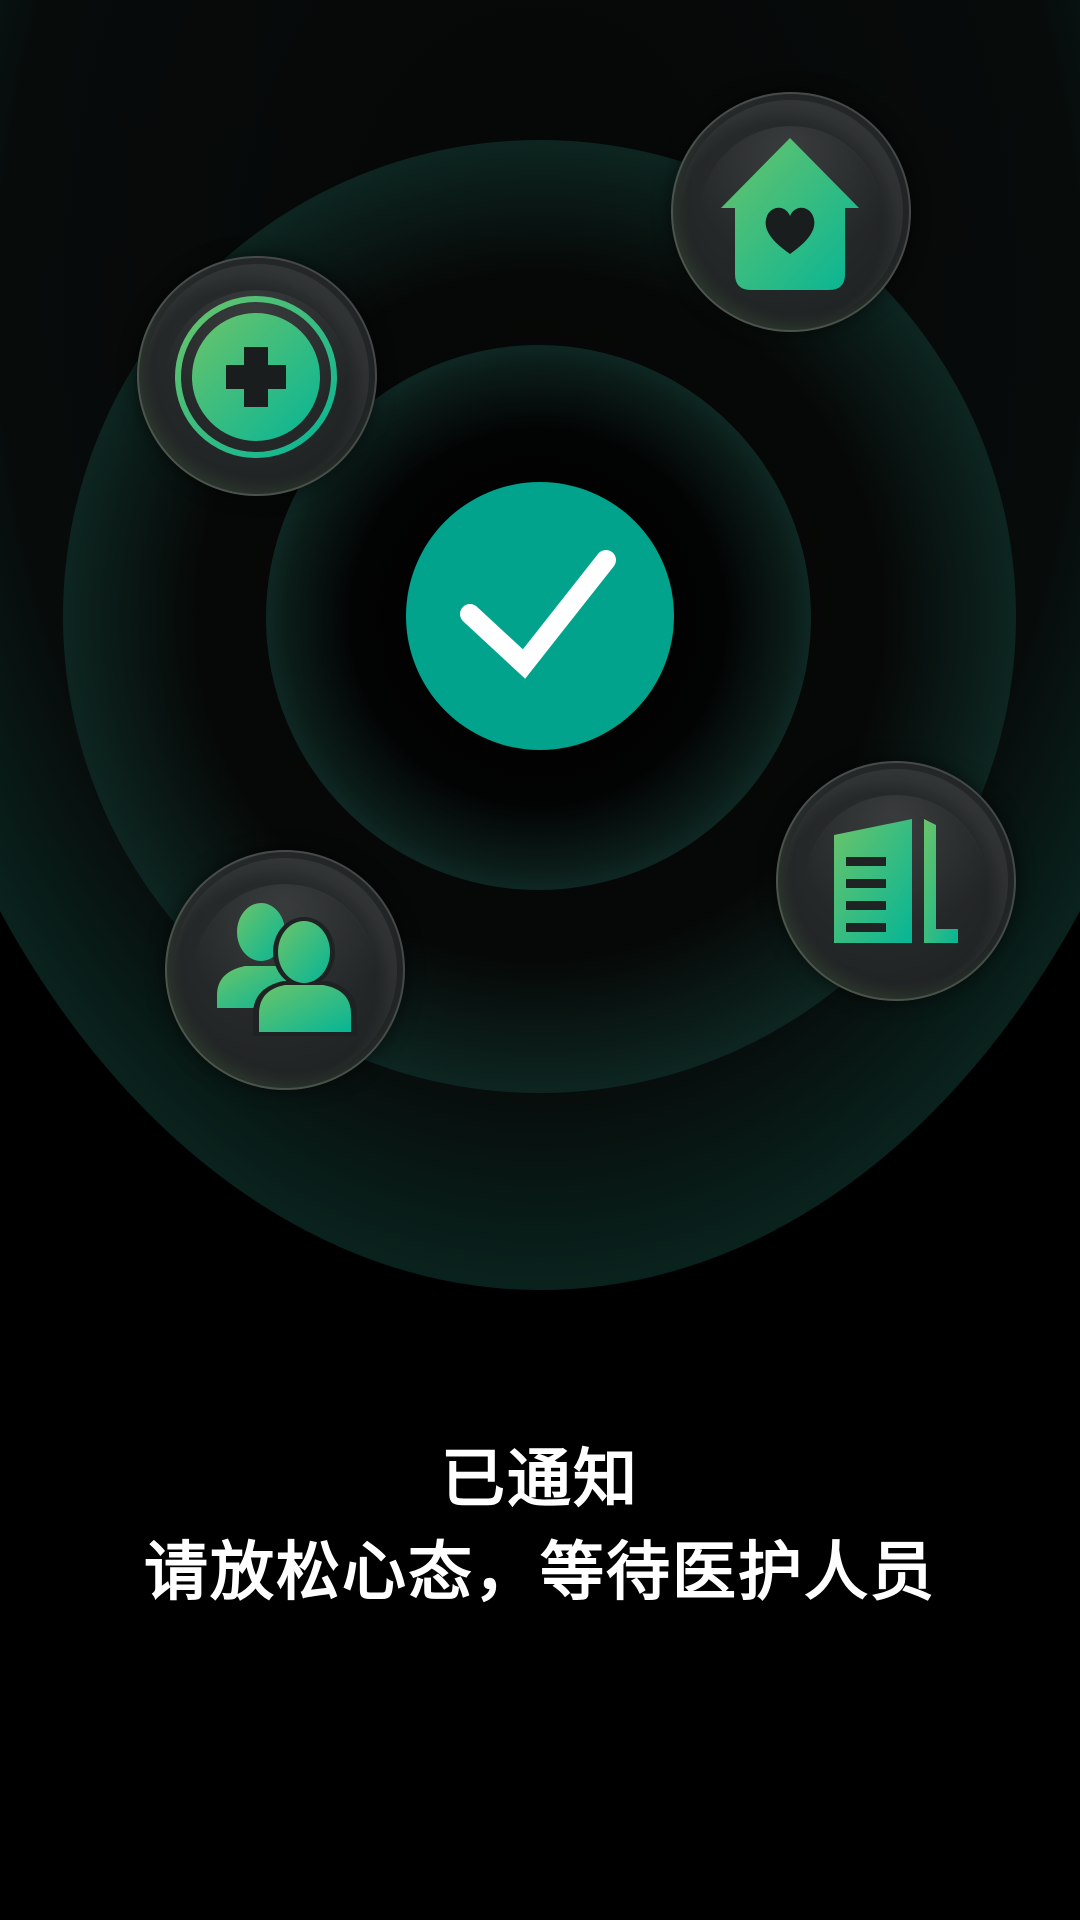 The height and width of the screenshot is (1920, 1080). I want to click on people-bubble, so click(285, 970).